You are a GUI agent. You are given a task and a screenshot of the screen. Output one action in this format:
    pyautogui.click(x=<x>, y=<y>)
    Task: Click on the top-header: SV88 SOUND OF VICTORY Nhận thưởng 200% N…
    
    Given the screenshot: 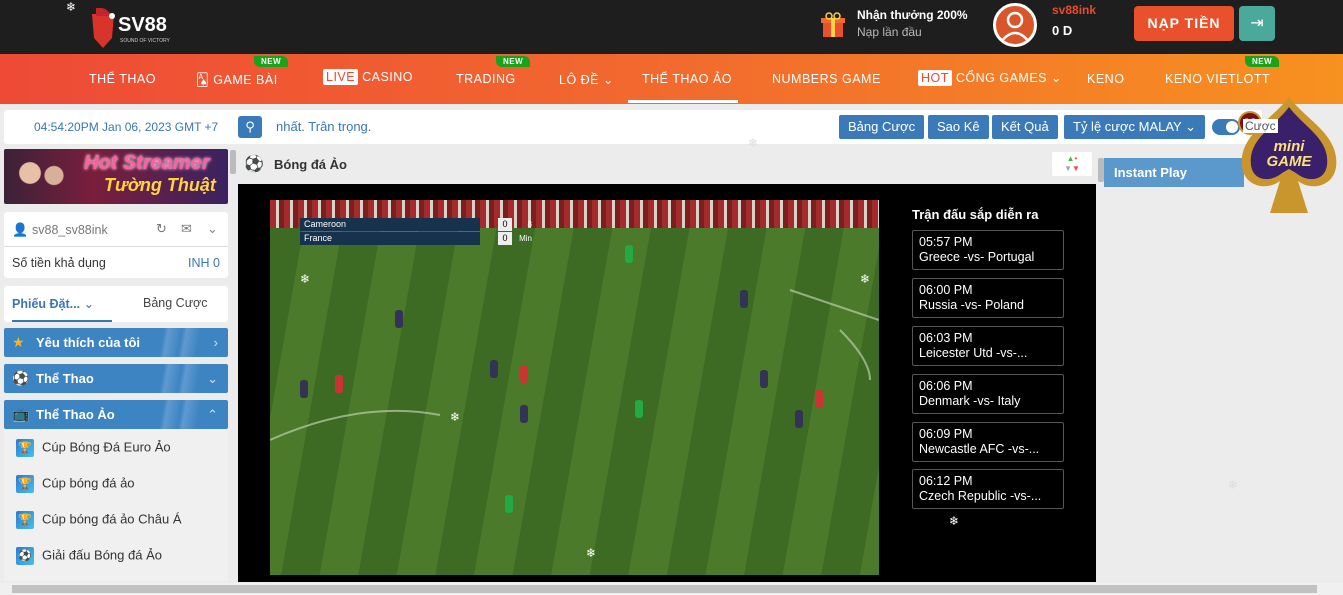 What is the action you would take?
    pyautogui.click(x=671, y=27)
    